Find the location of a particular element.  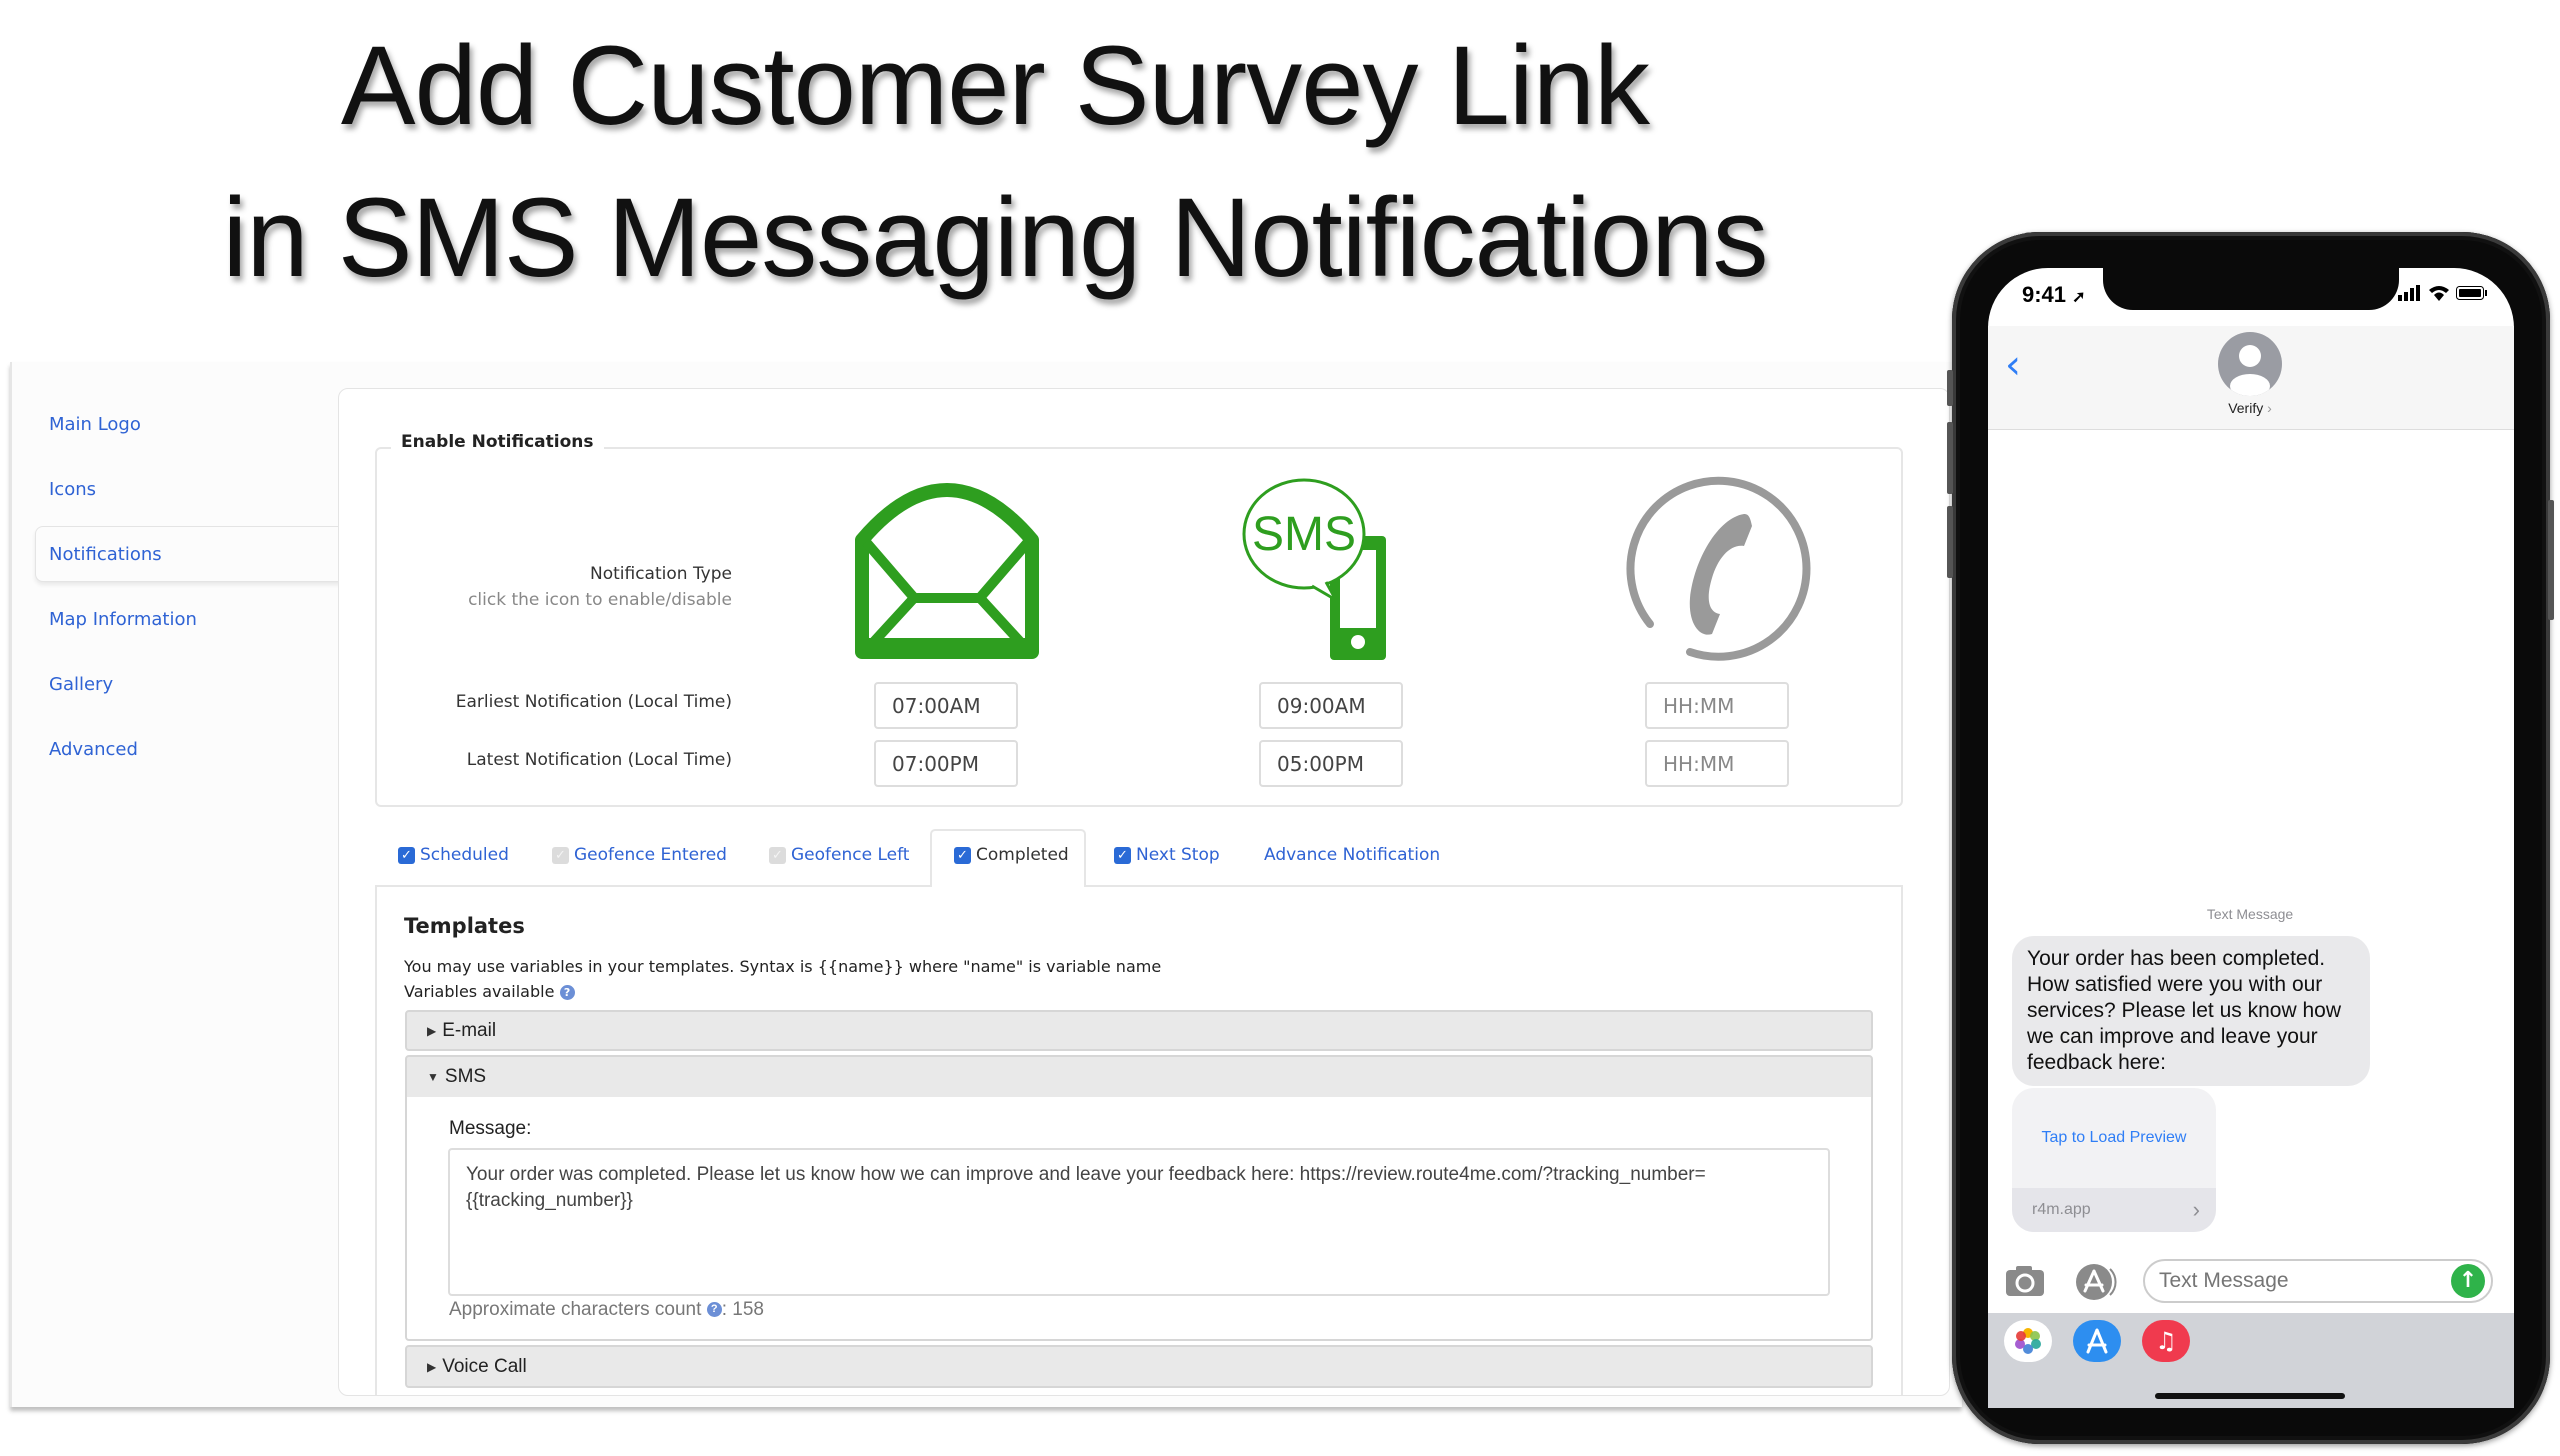

sms-earliest-time-input is located at coordinates (1331, 705).